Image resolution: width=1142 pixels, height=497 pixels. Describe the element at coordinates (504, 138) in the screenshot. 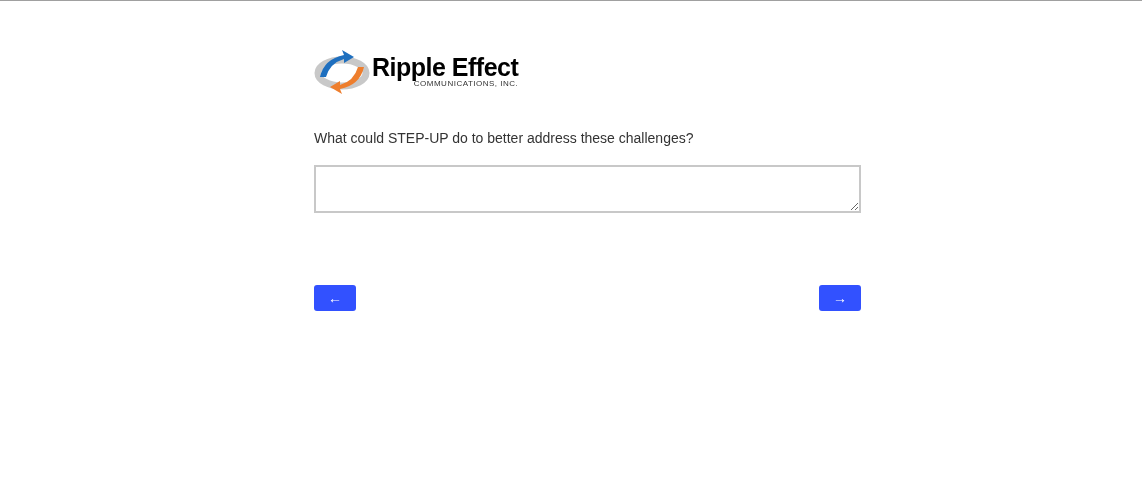

I see `question-text: What could STEP-UP do to better address these challenges?` at that location.